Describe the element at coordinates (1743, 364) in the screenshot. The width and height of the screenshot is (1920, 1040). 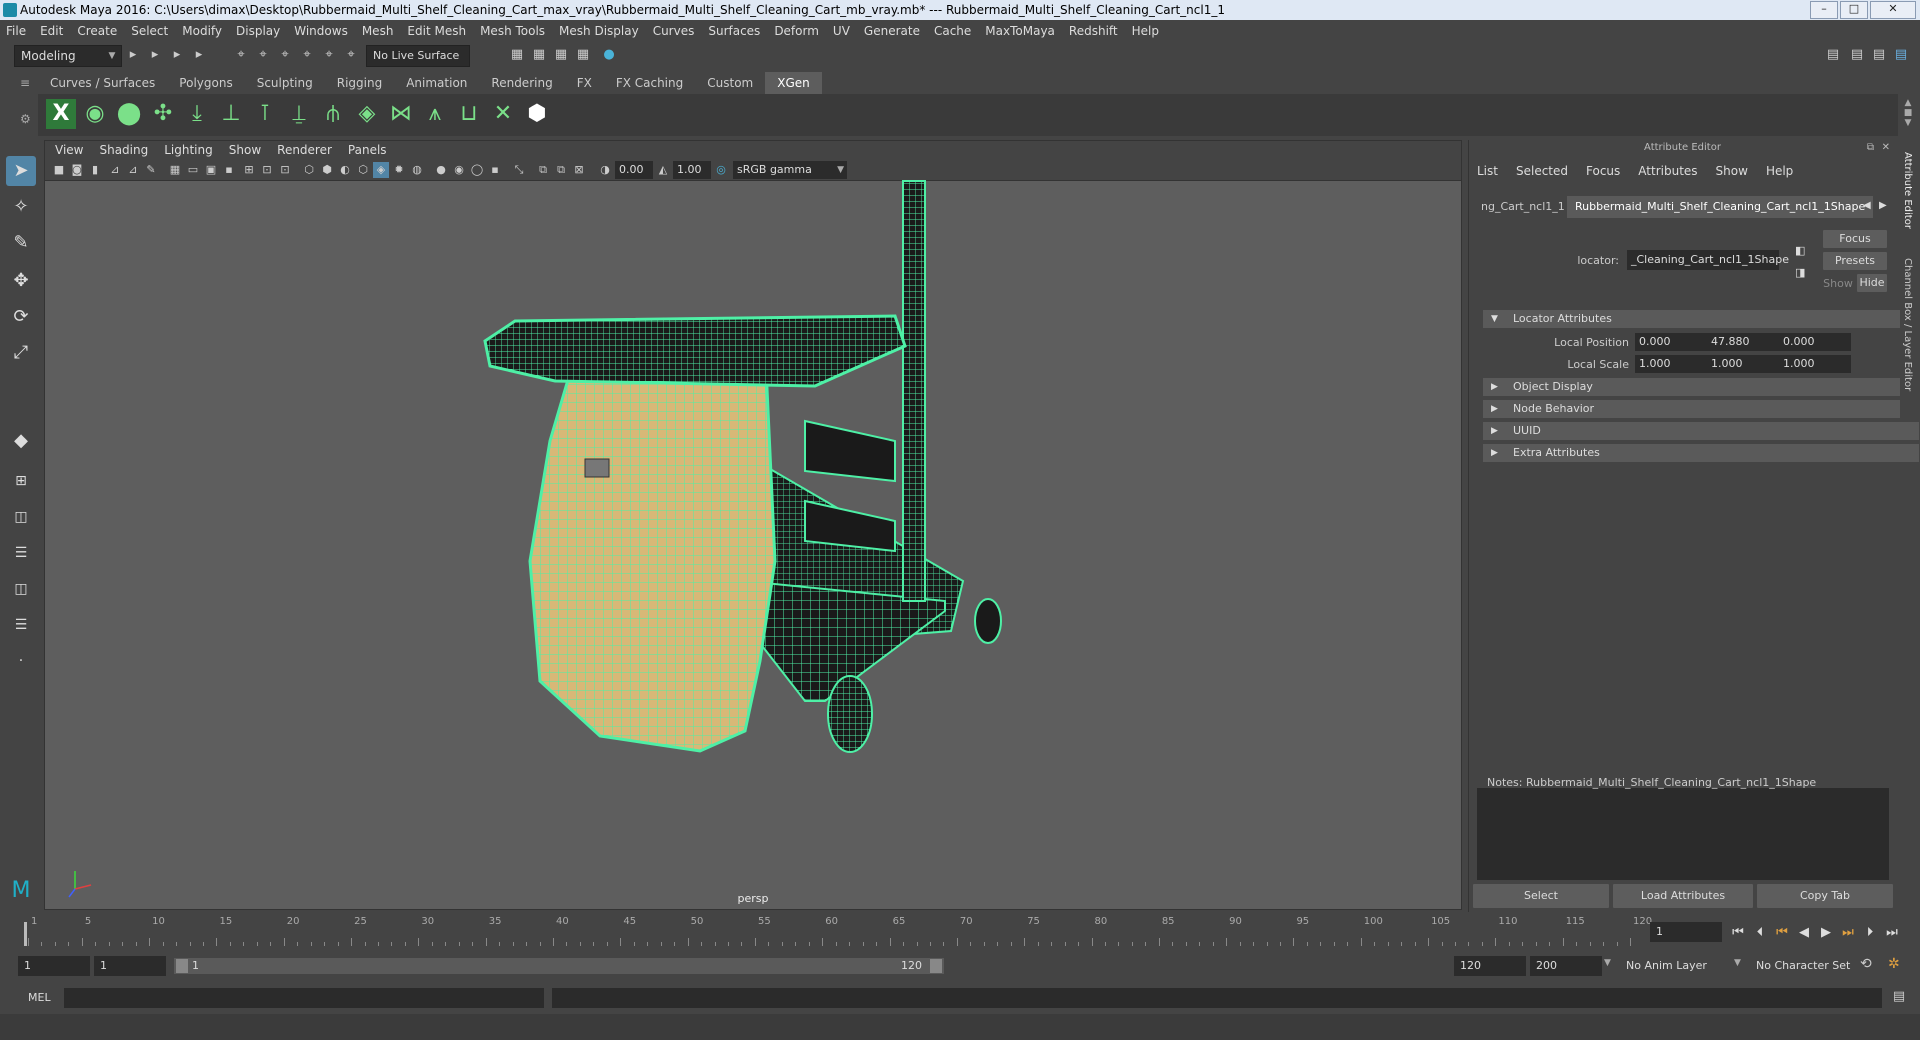
I see `local-scale-y: 1.000` at that location.